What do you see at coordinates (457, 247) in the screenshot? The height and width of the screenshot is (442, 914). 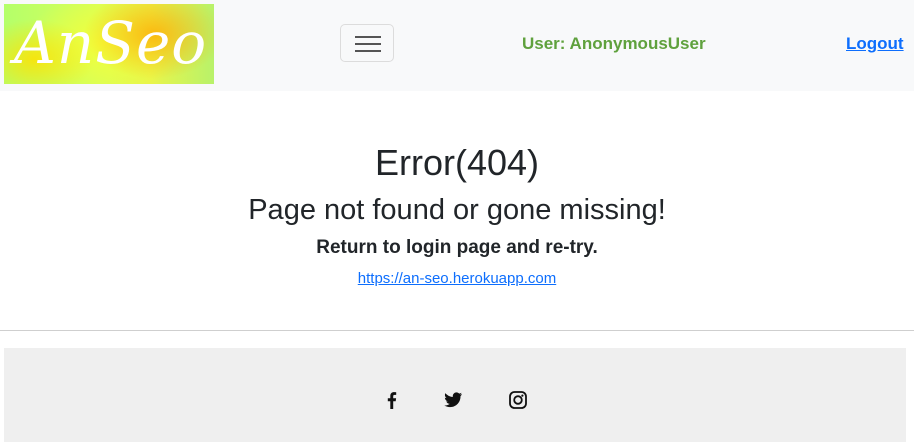 I see `error-hint: Return to login page and re-try.` at bounding box center [457, 247].